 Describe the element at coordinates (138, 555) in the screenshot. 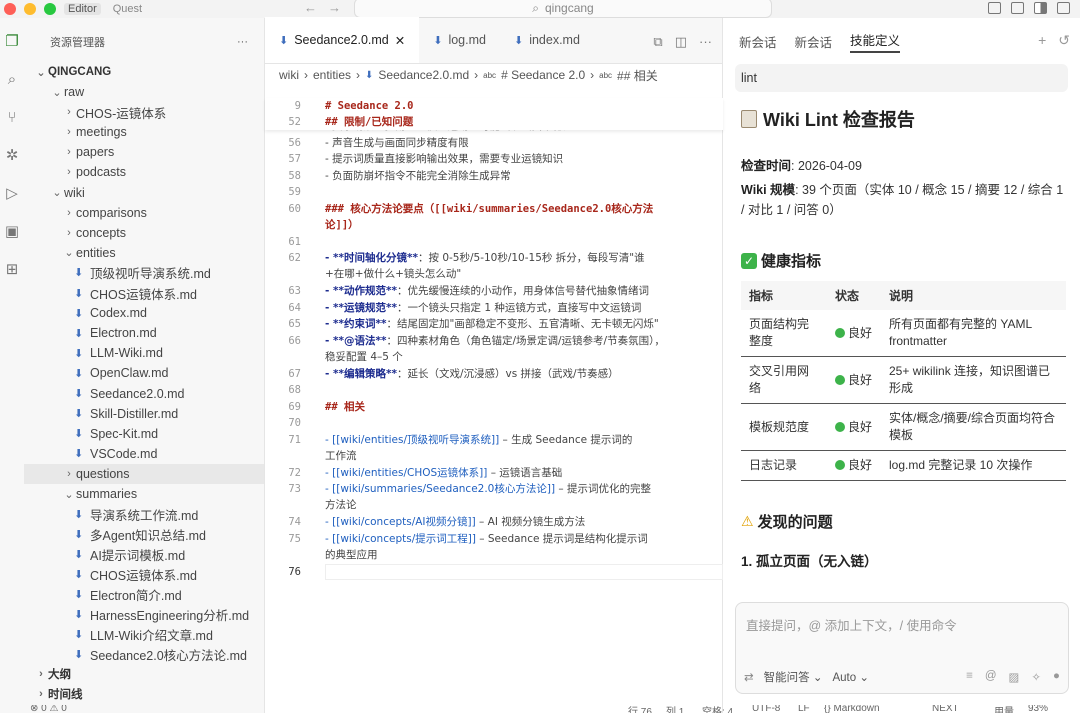

I see `tree-item-label: AI提示词模板.md` at that location.